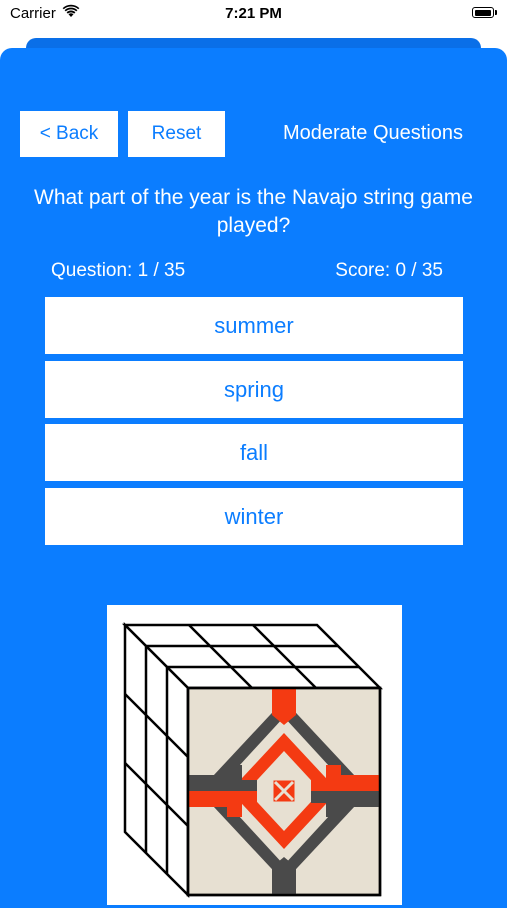  I want to click on mode-title: Moderate Questions, so click(373, 133).